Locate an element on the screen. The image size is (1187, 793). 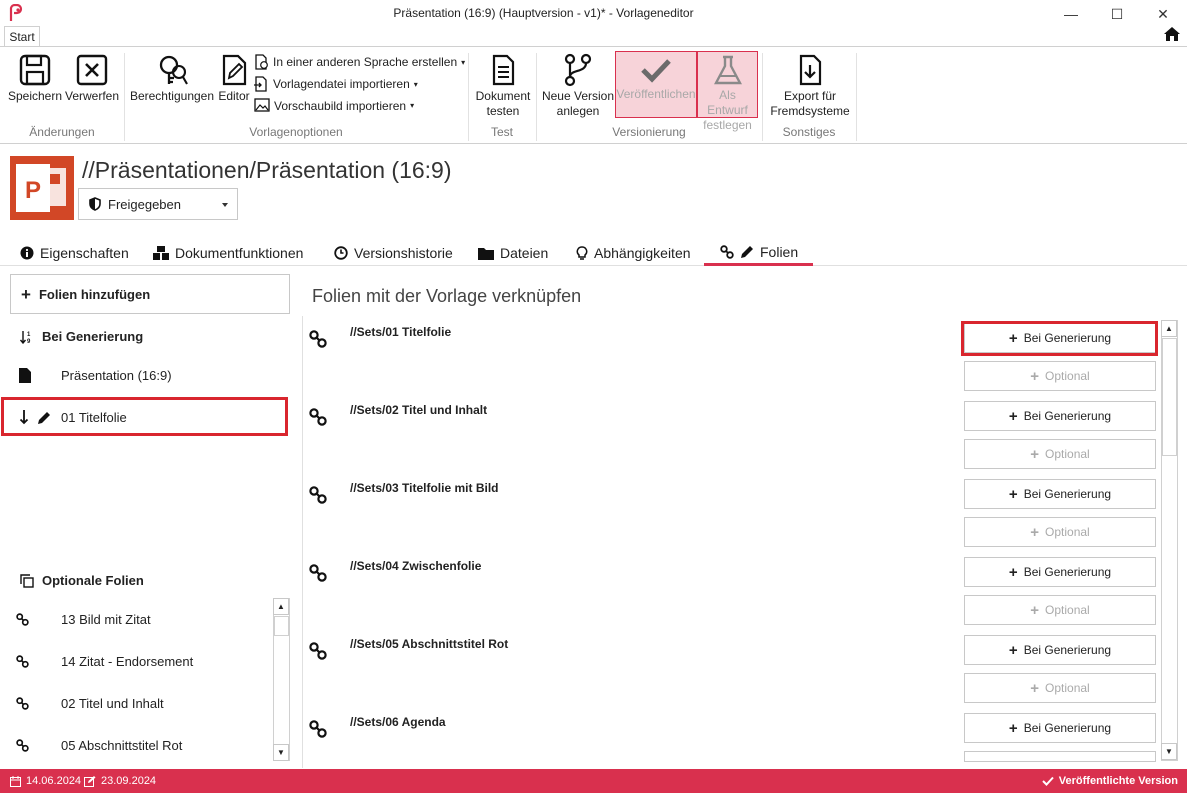
group-label-changes: Änderungen is located at coordinates (62, 132).